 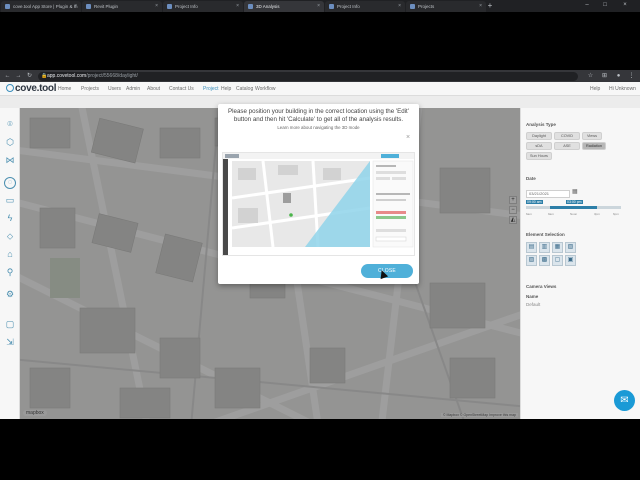 What do you see at coordinates (7, 76) in the screenshot?
I see `back-icon: ←` at bounding box center [7, 76].